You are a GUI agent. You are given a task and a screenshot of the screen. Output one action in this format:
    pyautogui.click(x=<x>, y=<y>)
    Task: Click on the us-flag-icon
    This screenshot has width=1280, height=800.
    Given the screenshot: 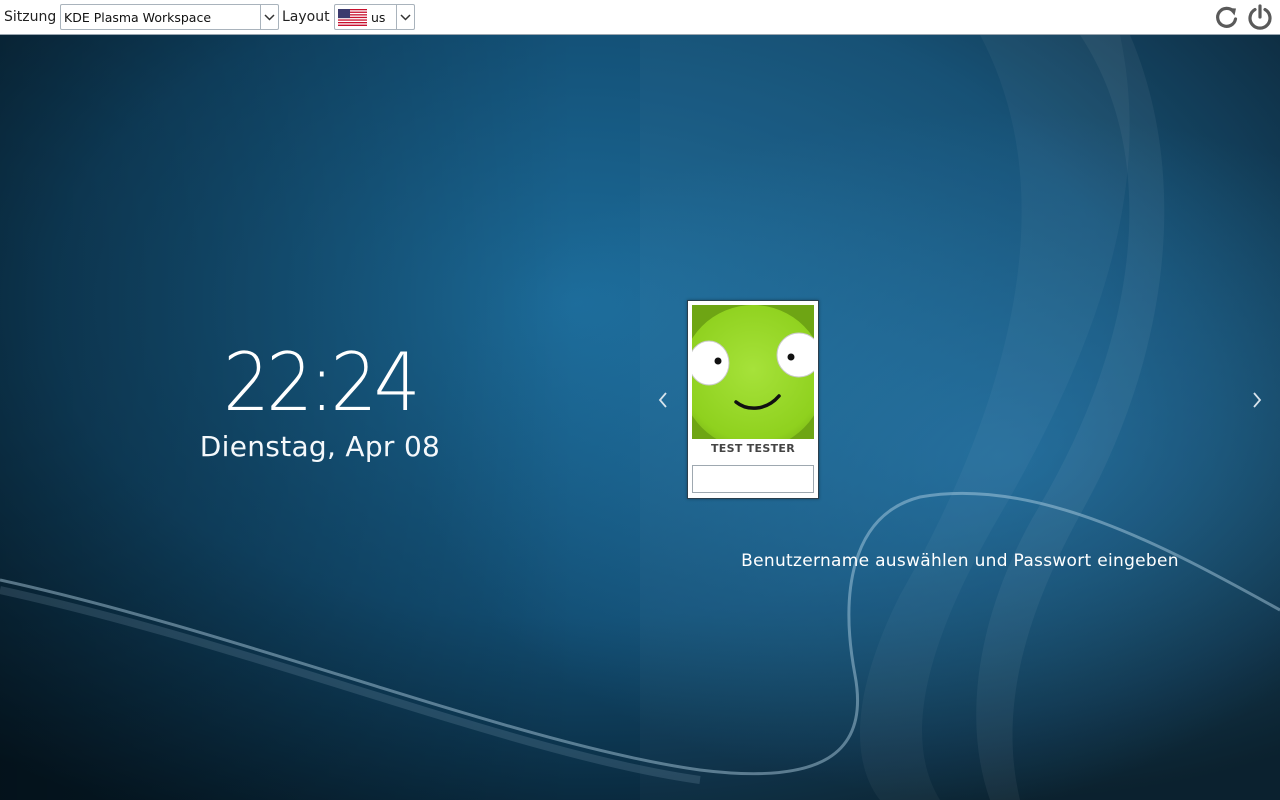 What is the action you would take?
    pyautogui.click(x=352, y=17)
    